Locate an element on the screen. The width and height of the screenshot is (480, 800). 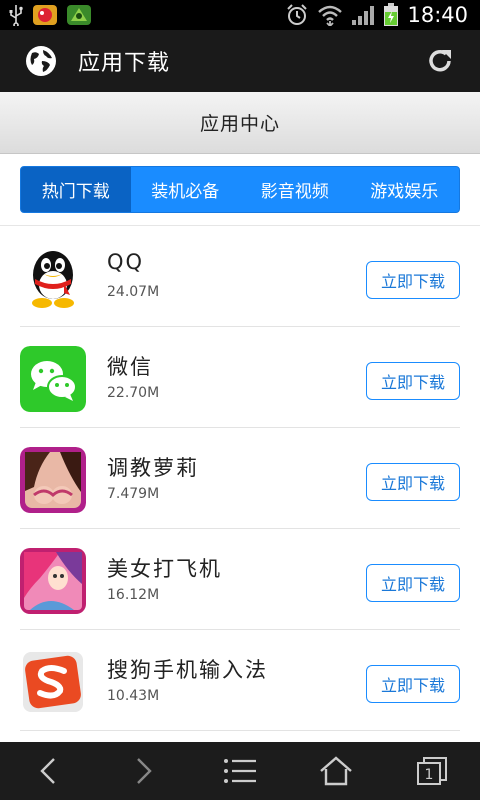
category-tabs: 热门下载 装机必备 影音视频 游戏娱乐 is located at coordinates (240, 189).